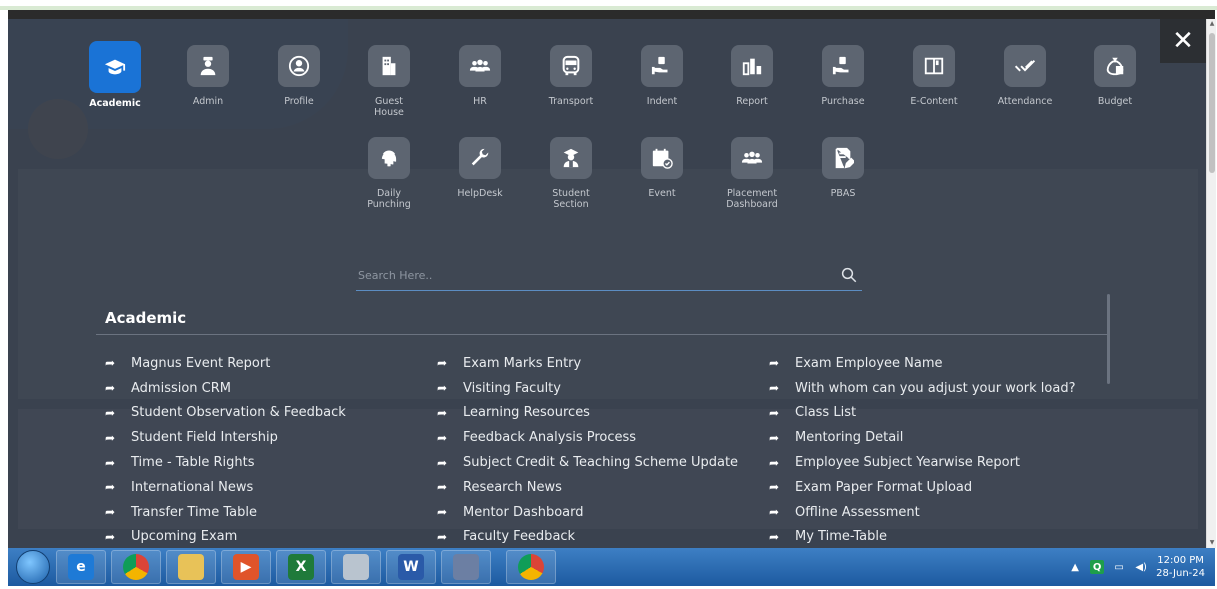 This screenshot has height=589, width=1217. Describe the element at coordinates (225, 536) in the screenshot. I see `menu-link: ➦ Upcoming Exam` at that location.